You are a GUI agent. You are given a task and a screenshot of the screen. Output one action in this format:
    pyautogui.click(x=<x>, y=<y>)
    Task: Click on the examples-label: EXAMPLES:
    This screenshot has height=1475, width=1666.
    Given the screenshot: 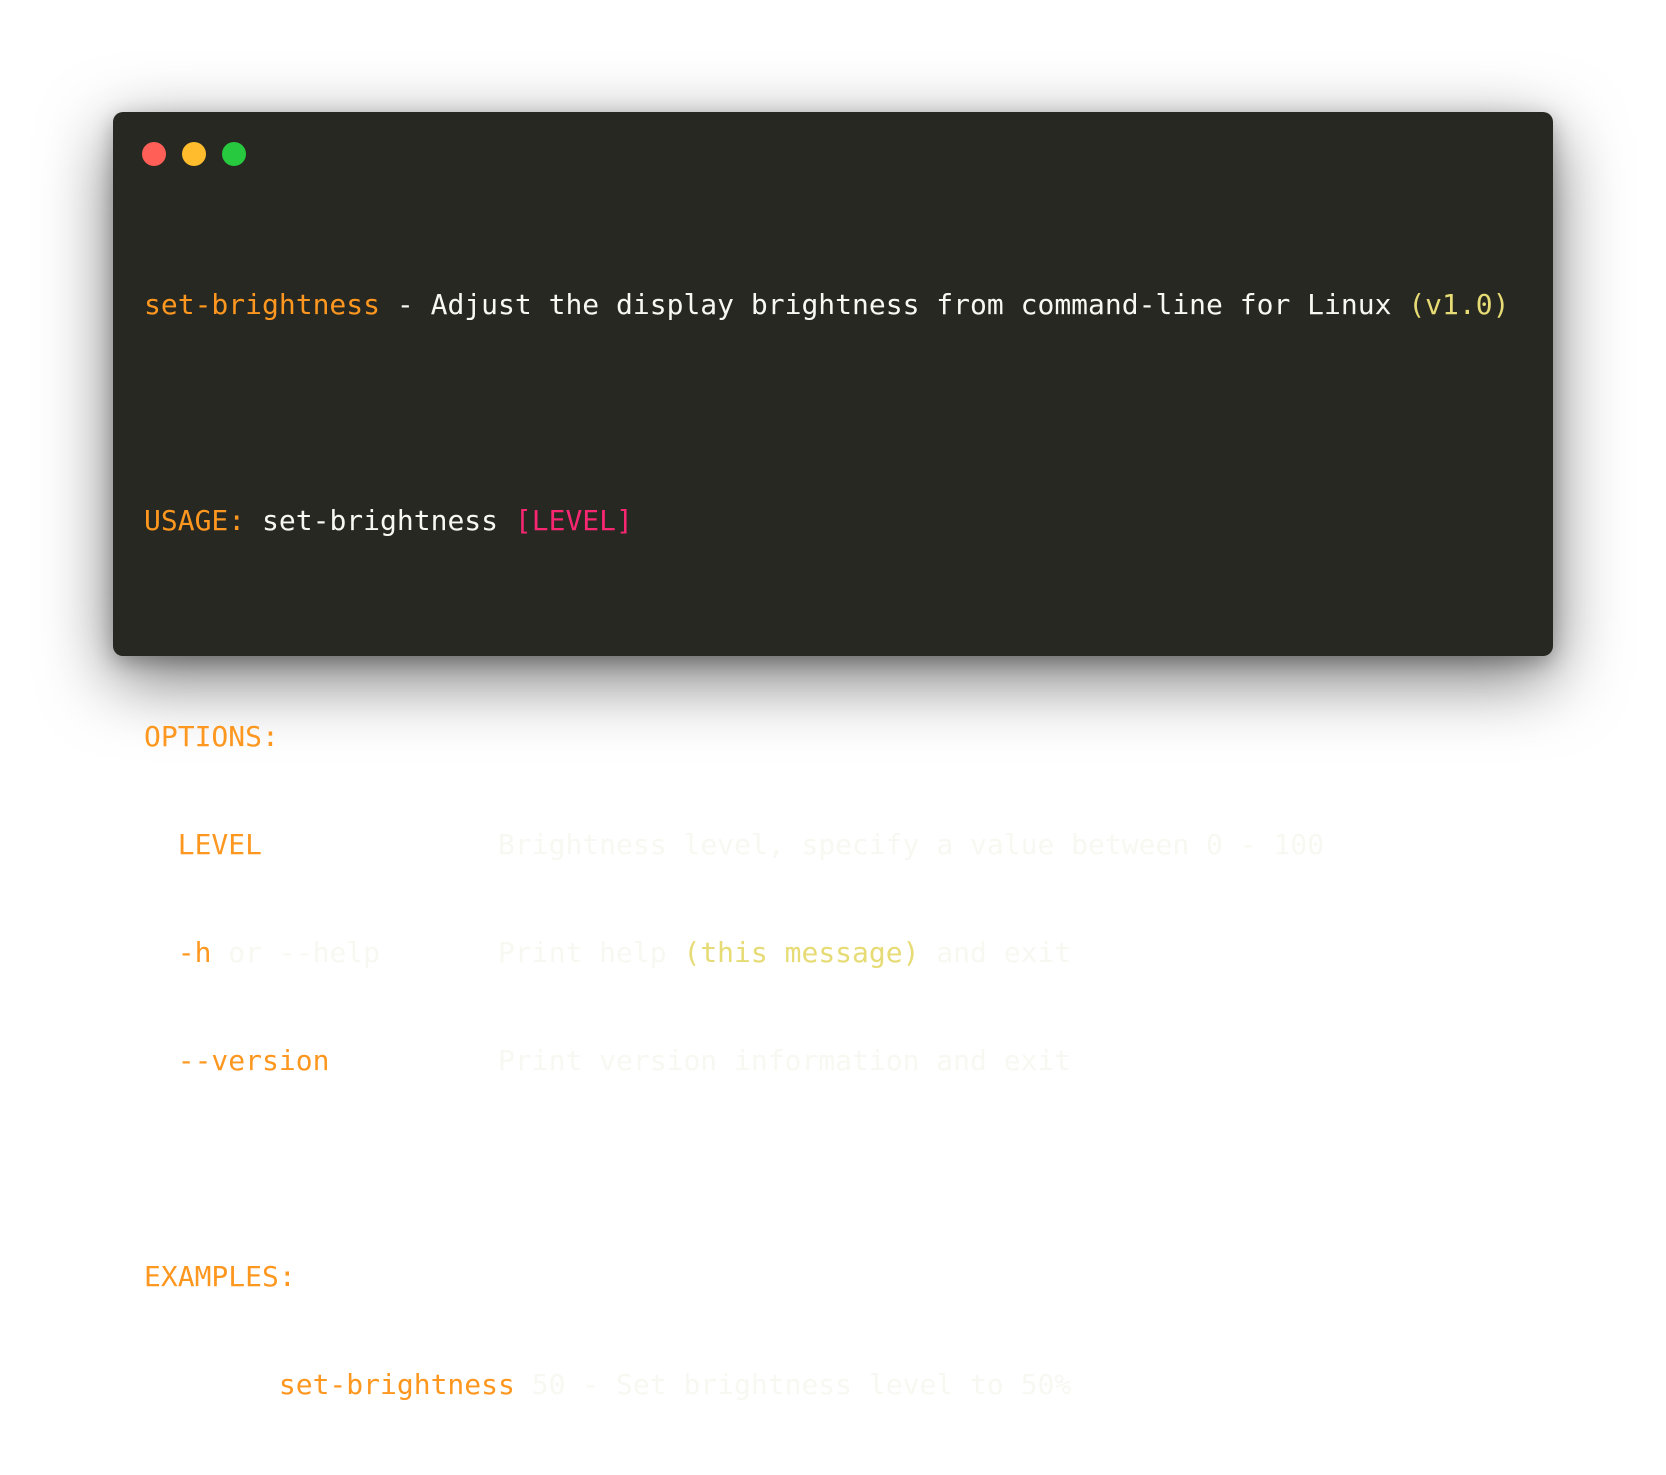 What is the action you would take?
    pyautogui.click(x=220, y=1276)
    